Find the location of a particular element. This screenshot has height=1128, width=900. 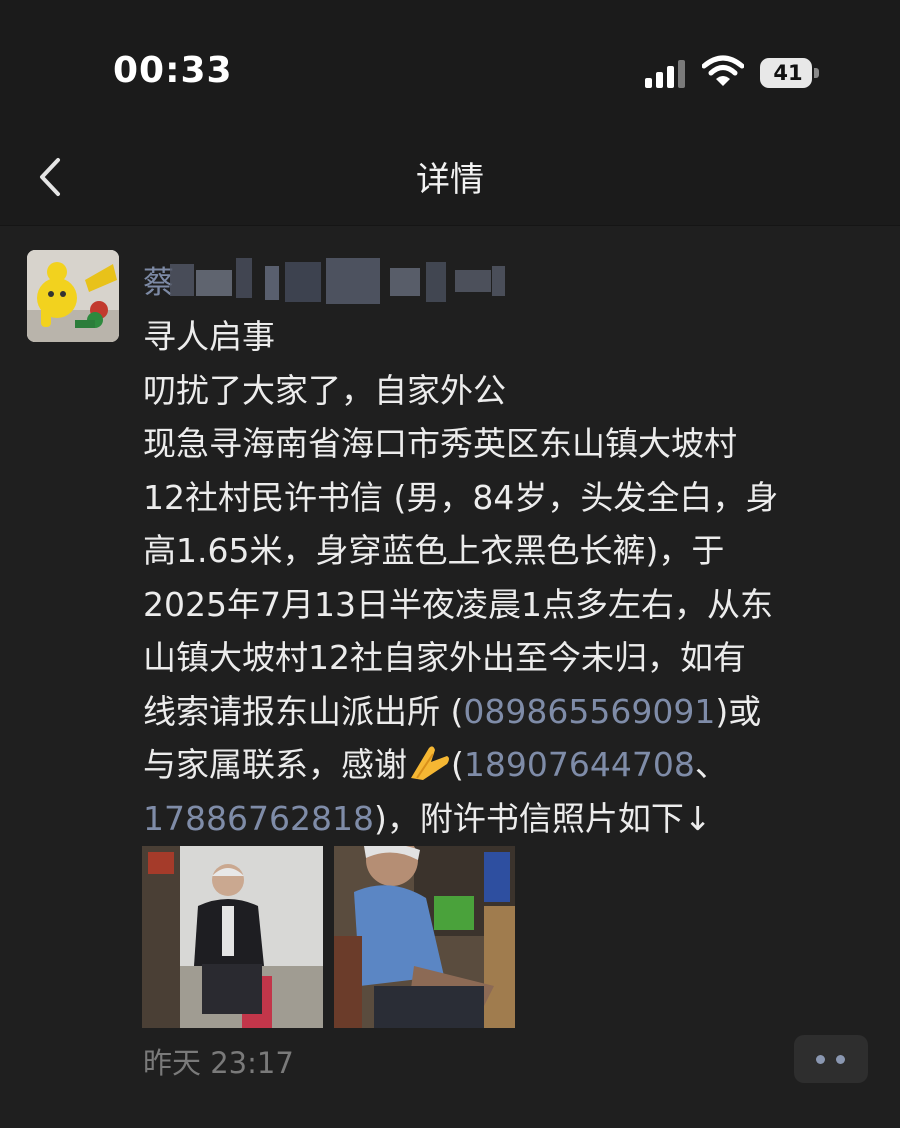

photo-elderly-man-seated is located at coordinates (232, 937).